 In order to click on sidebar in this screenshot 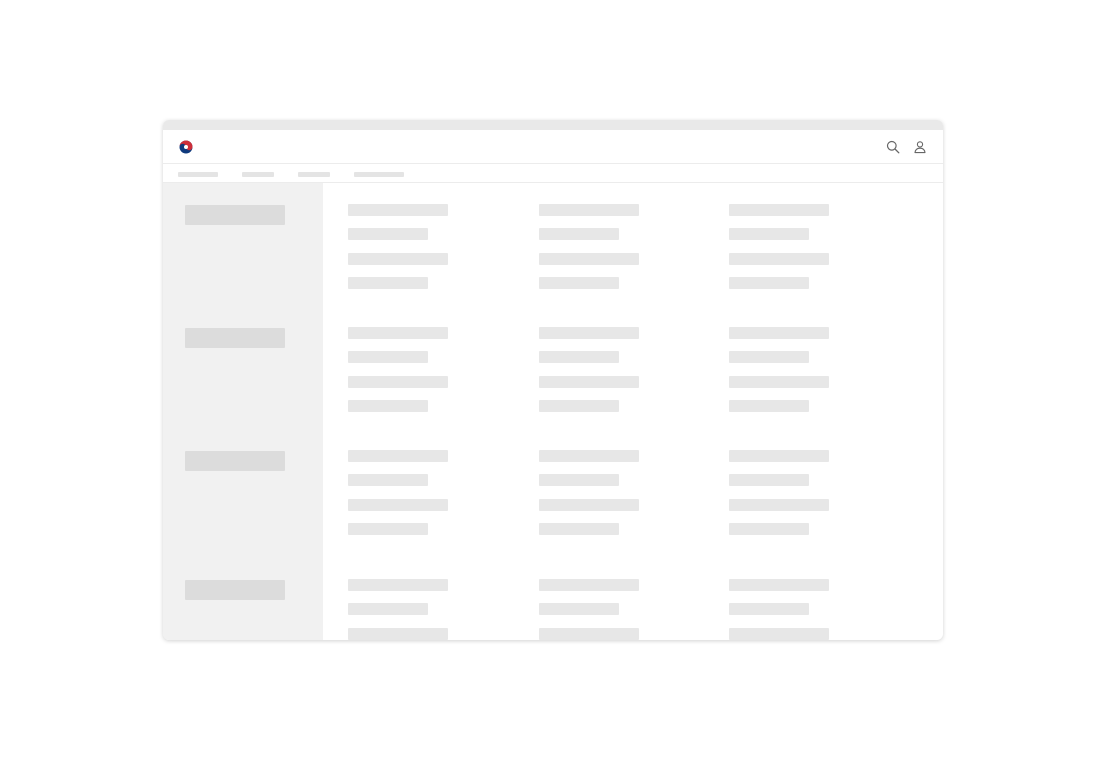, I will do `click(243, 411)`.